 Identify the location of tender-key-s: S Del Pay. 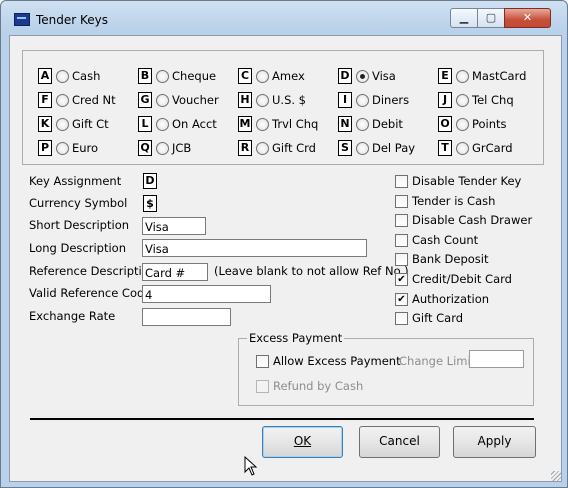
(380, 148).